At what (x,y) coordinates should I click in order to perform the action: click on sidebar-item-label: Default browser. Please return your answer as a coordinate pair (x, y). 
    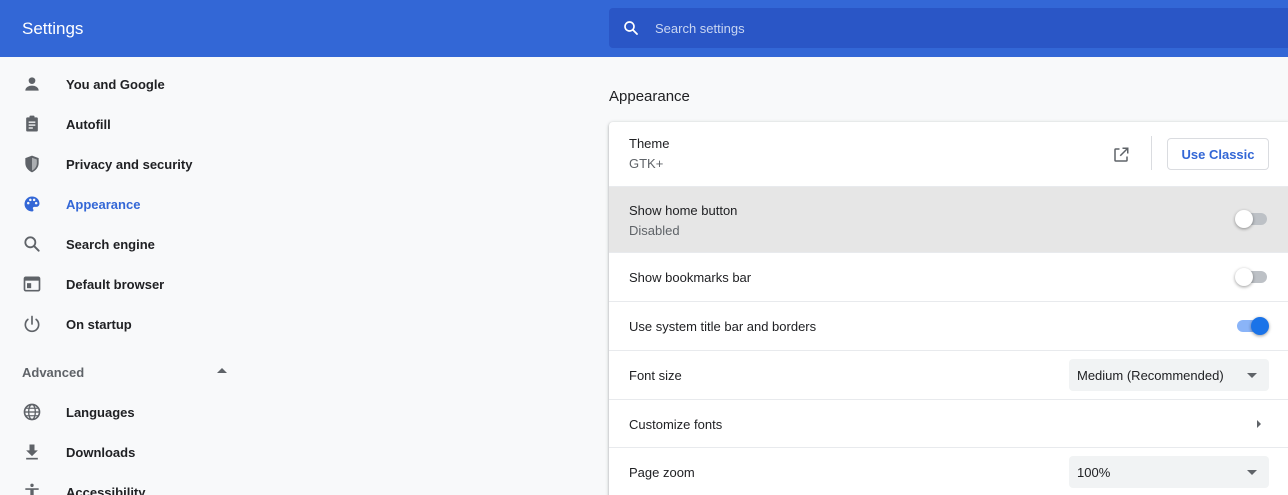
    Looking at the image, I should click on (115, 284).